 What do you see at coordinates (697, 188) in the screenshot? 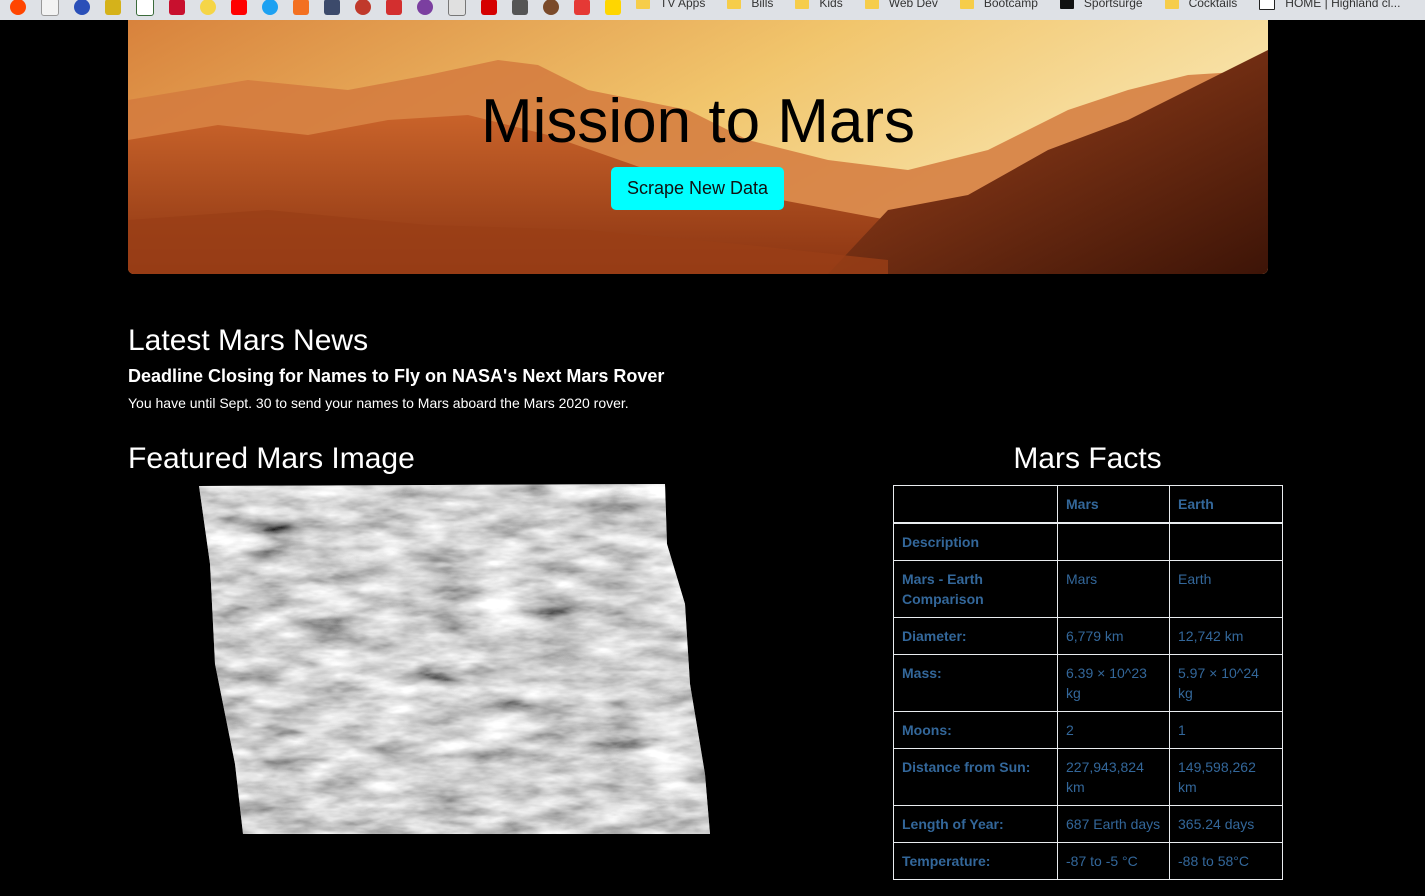
I see `scrape-new-data-button: Scrape New Data` at bounding box center [697, 188].